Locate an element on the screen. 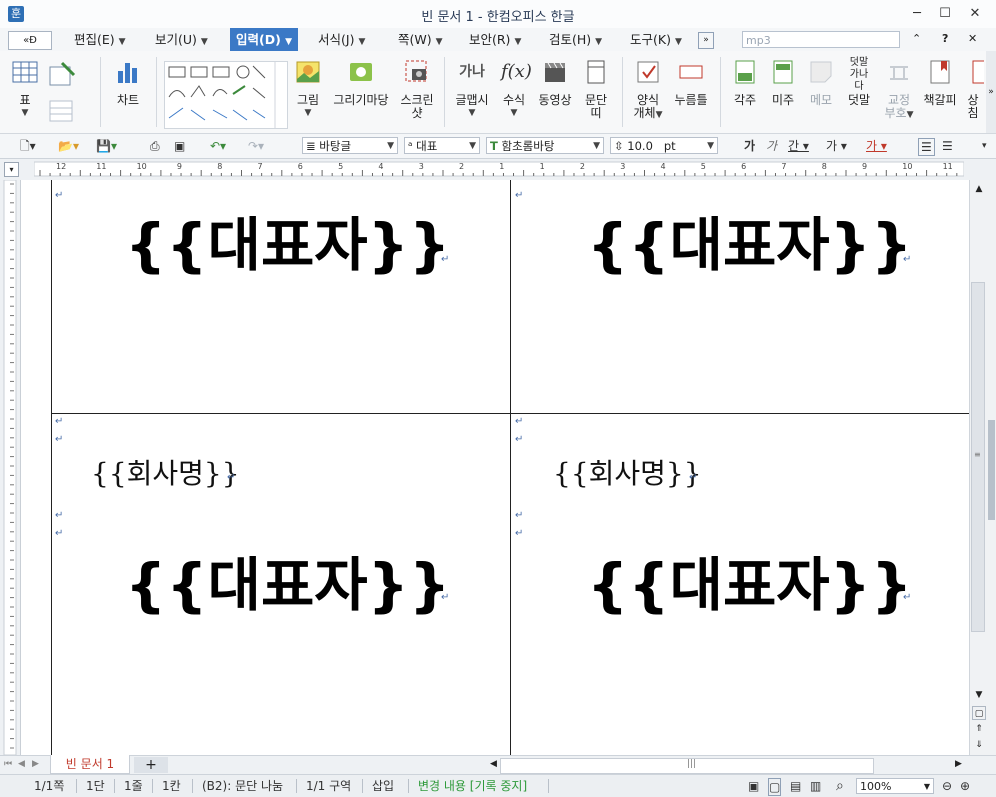  chart-button: 차트 is located at coordinates (128, 92).